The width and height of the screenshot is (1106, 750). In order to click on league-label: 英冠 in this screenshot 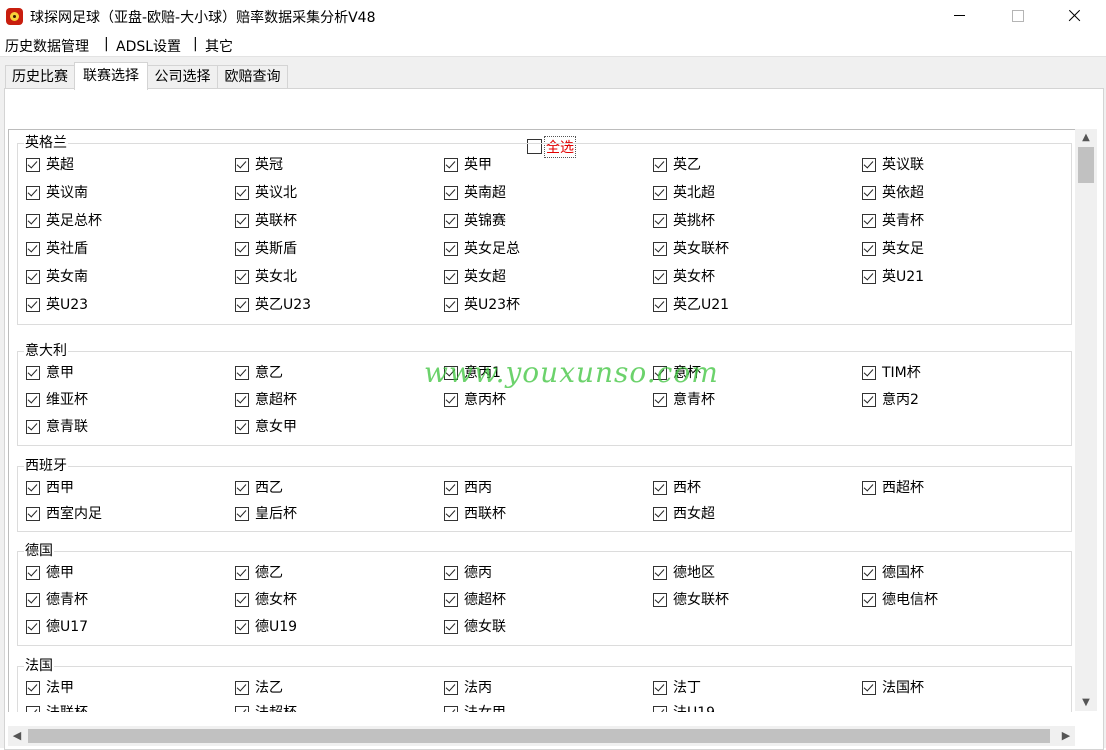, I will do `click(269, 165)`.